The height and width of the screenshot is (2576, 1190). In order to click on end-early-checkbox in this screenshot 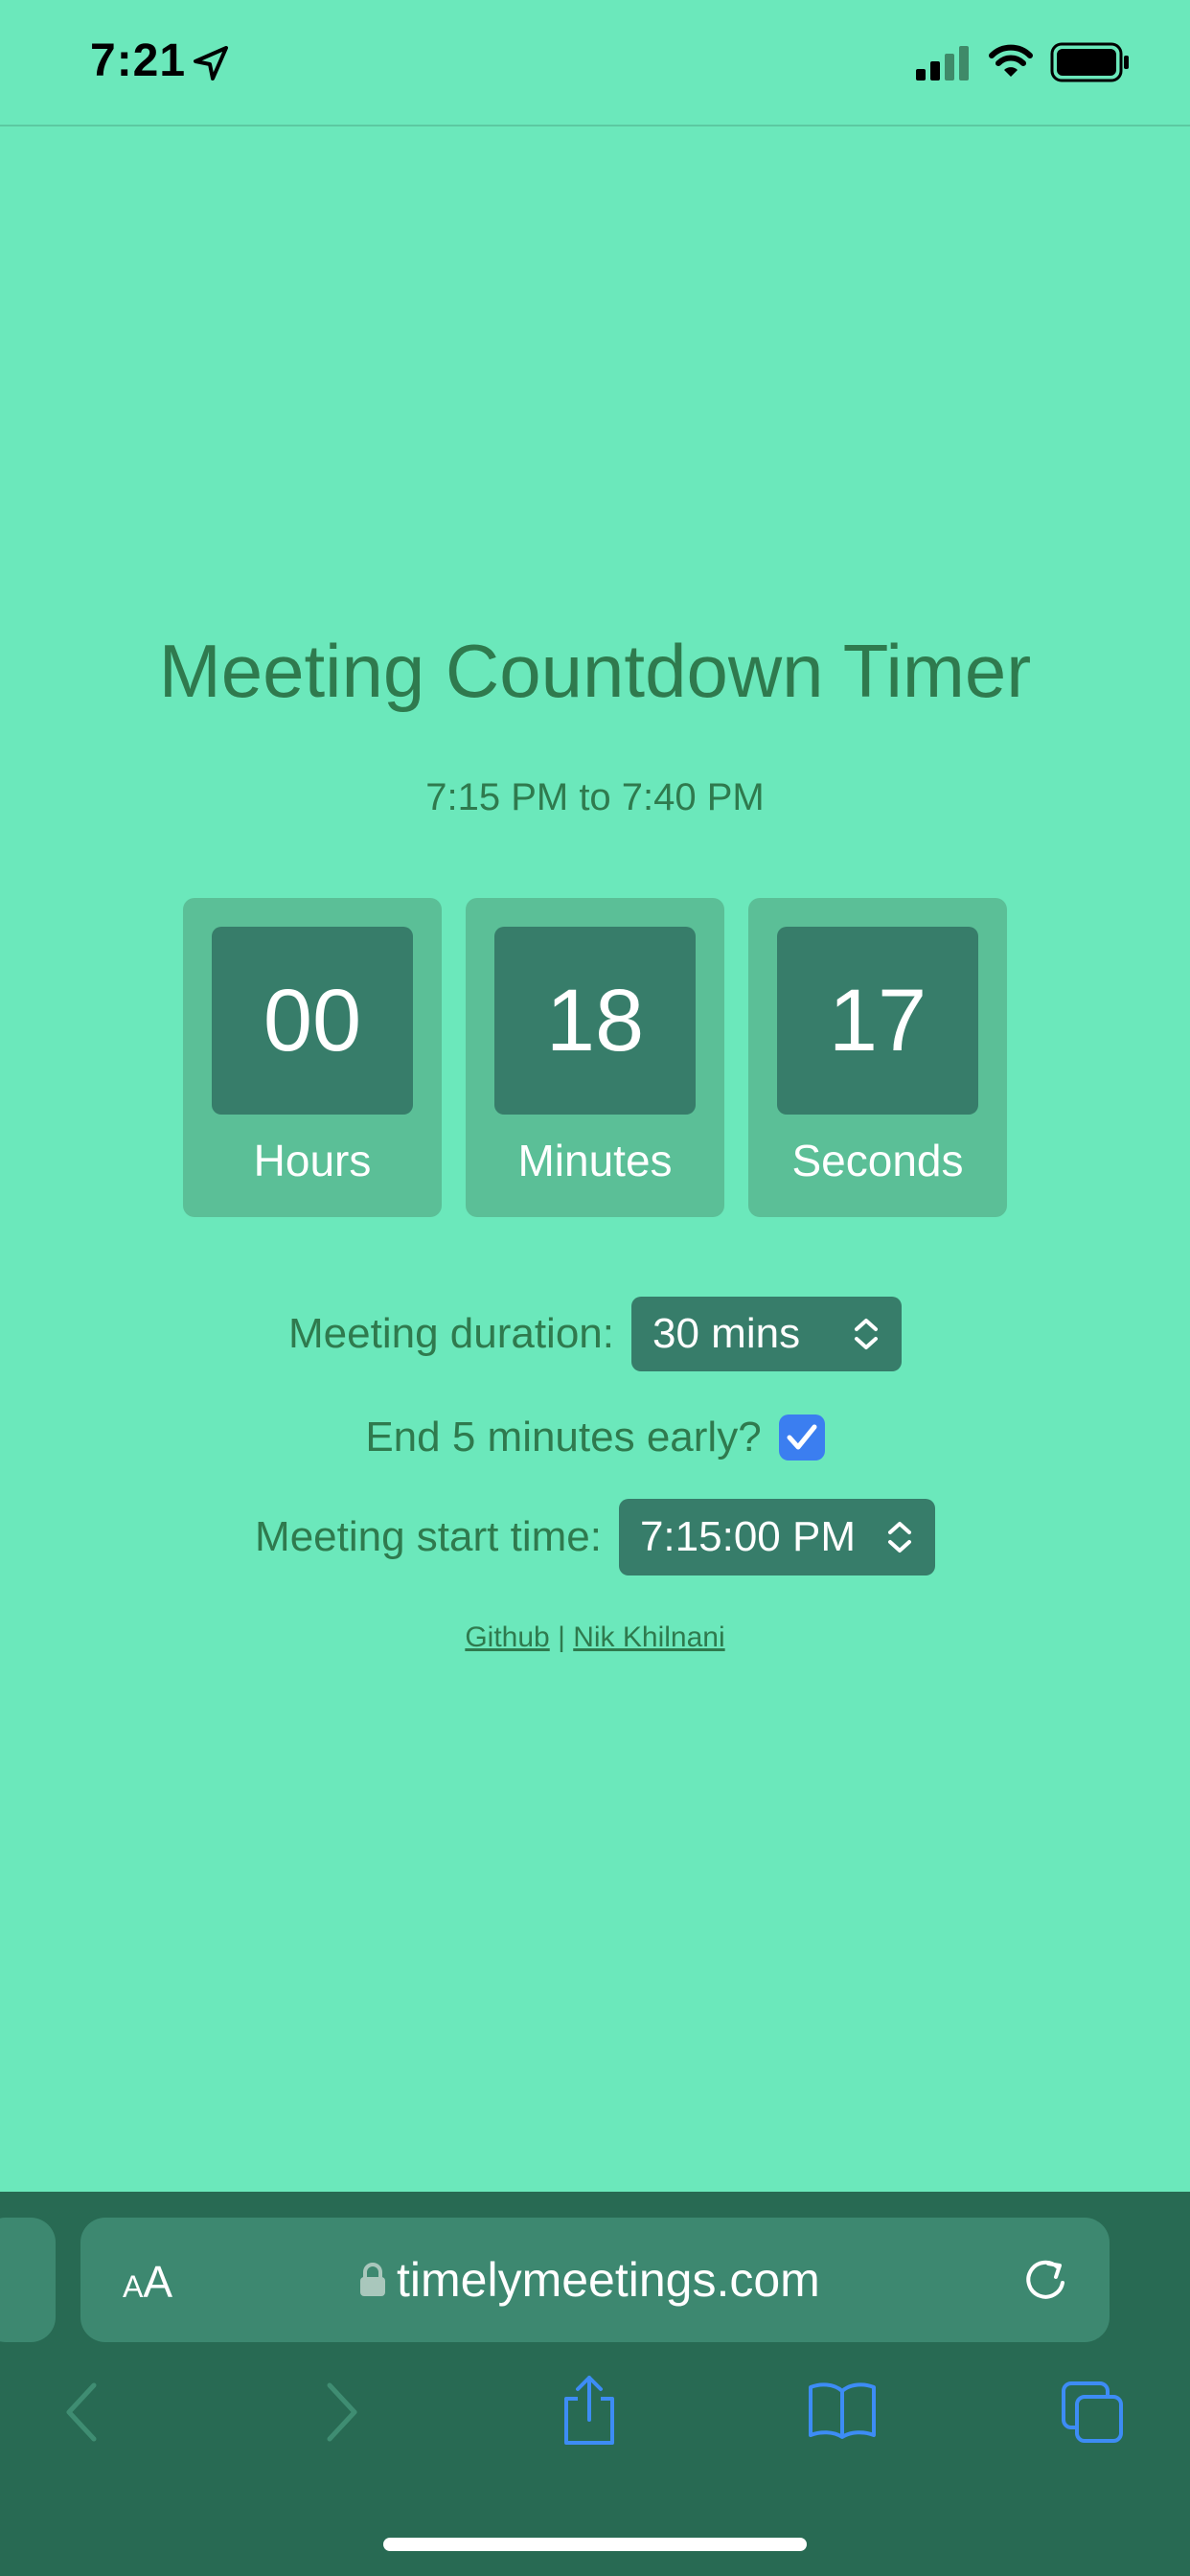, I will do `click(802, 1437)`.